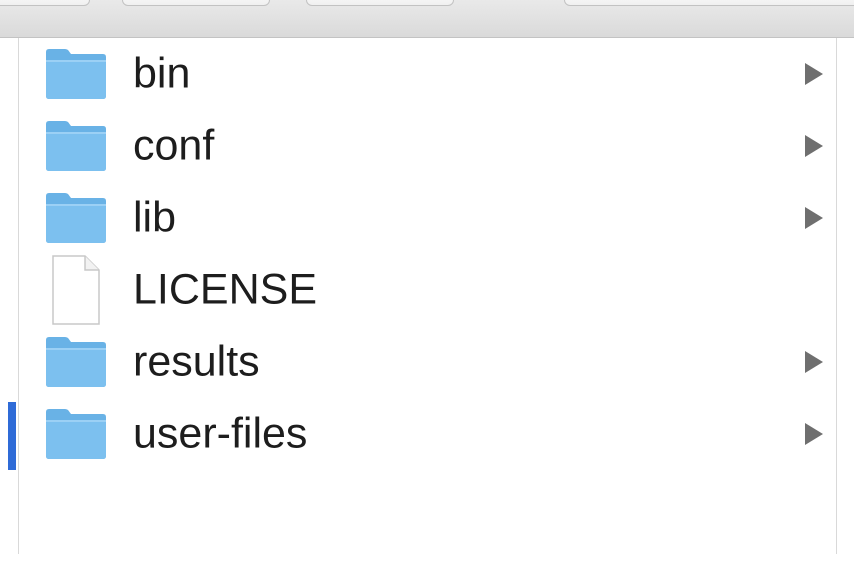 The height and width of the screenshot is (570, 854). Describe the element at coordinates (162, 73) in the screenshot. I see `file-name: bin` at that location.